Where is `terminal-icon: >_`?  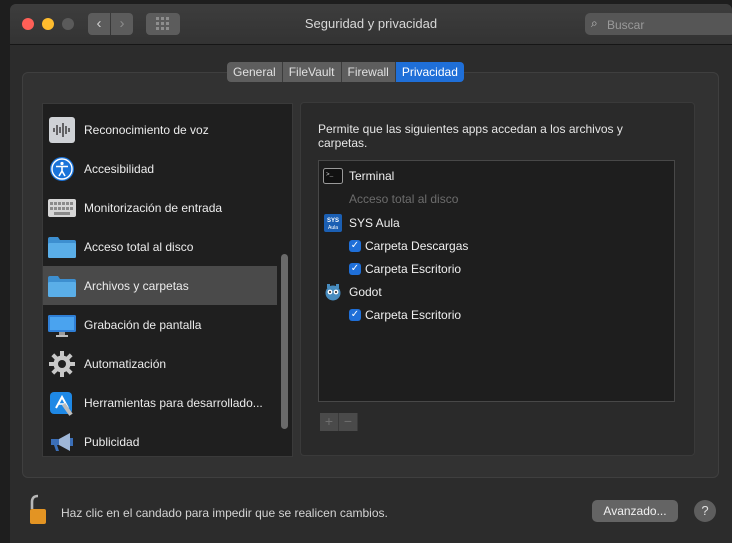
terminal-icon: >_ is located at coordinates (333, 176).